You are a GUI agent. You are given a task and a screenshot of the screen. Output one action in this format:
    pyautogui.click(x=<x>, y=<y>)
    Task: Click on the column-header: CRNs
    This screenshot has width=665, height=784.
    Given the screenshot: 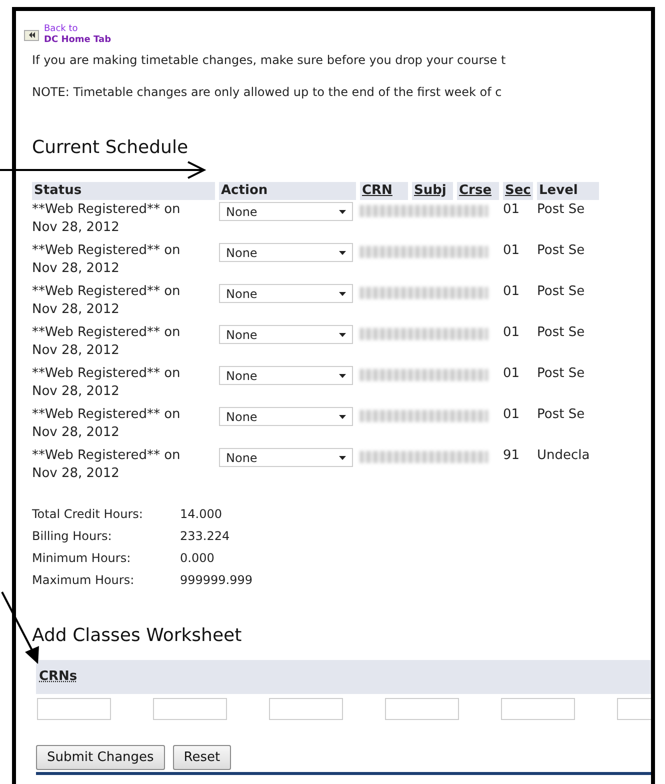 What is the action you would take?
    pyautogui.click(x=58, y=676)
    